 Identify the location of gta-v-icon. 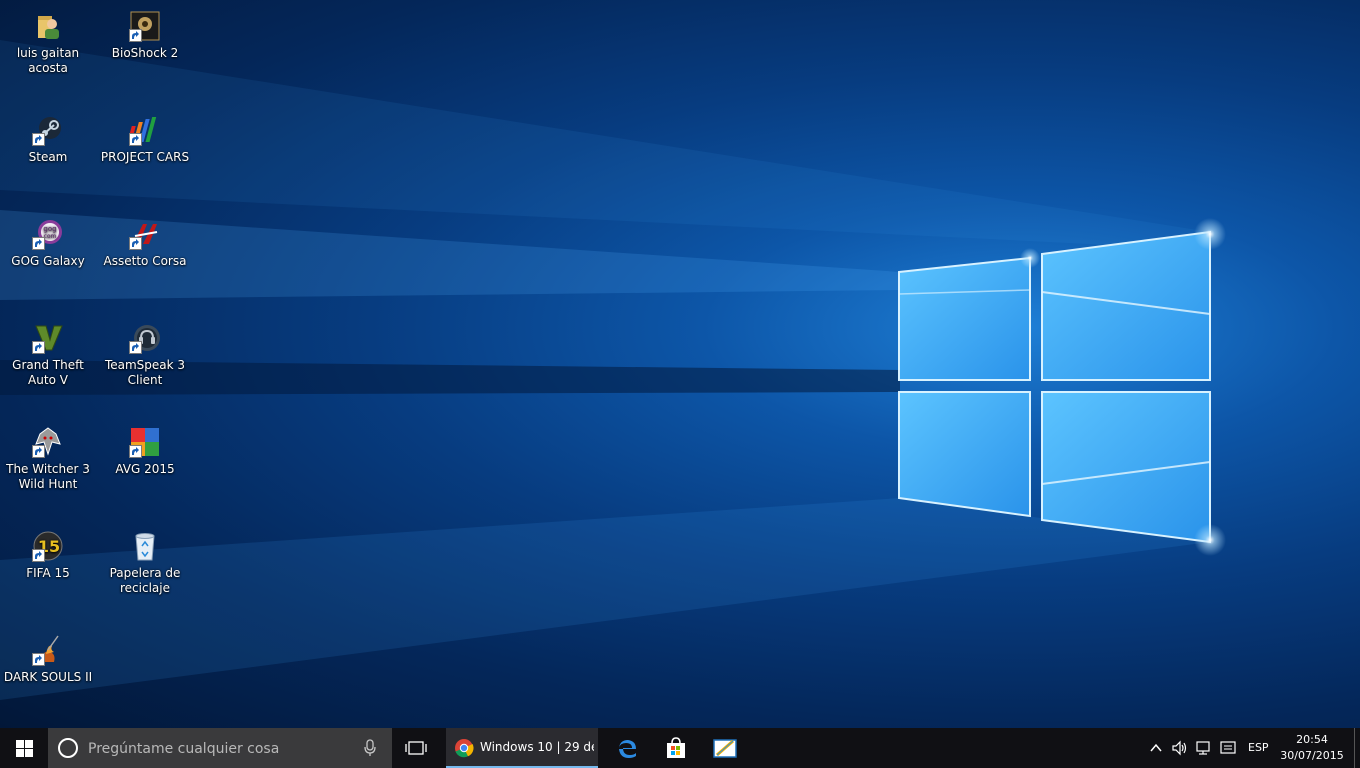
(48, 338).